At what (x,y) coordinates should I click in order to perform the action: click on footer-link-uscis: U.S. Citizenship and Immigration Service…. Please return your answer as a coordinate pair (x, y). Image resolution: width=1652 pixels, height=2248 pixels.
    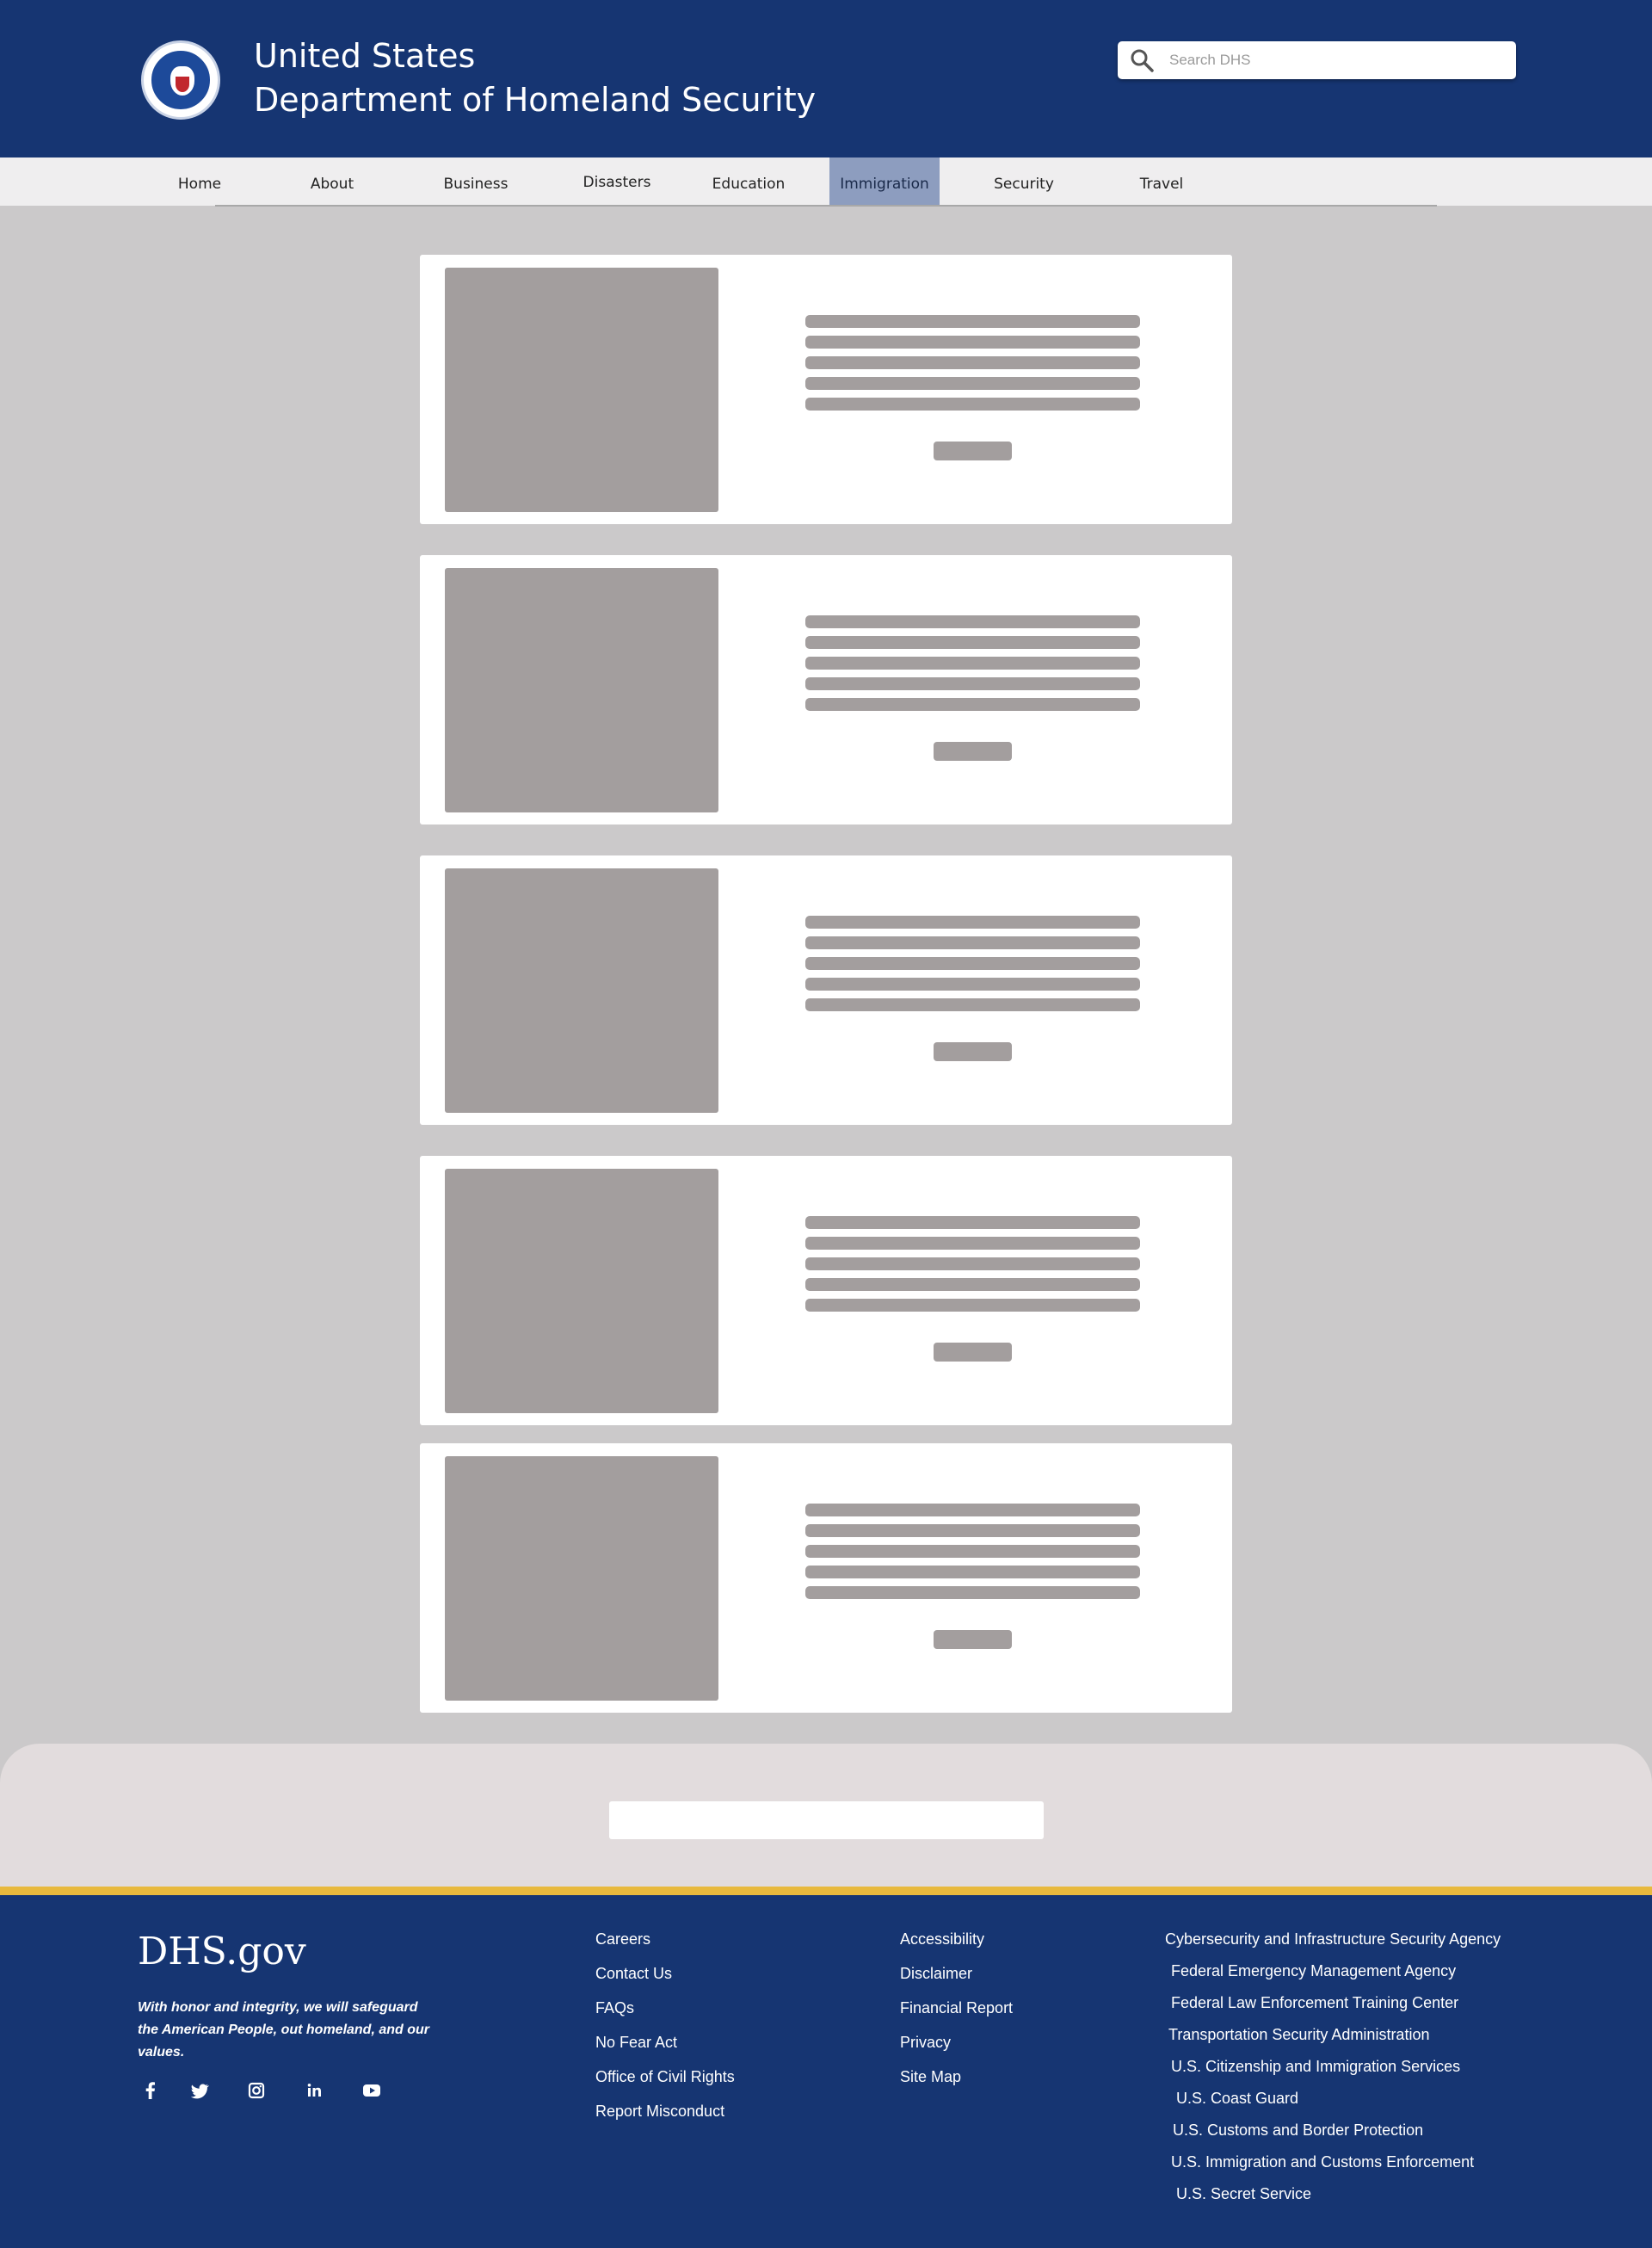
    Looking at the image, I should click on (1333, 2073).